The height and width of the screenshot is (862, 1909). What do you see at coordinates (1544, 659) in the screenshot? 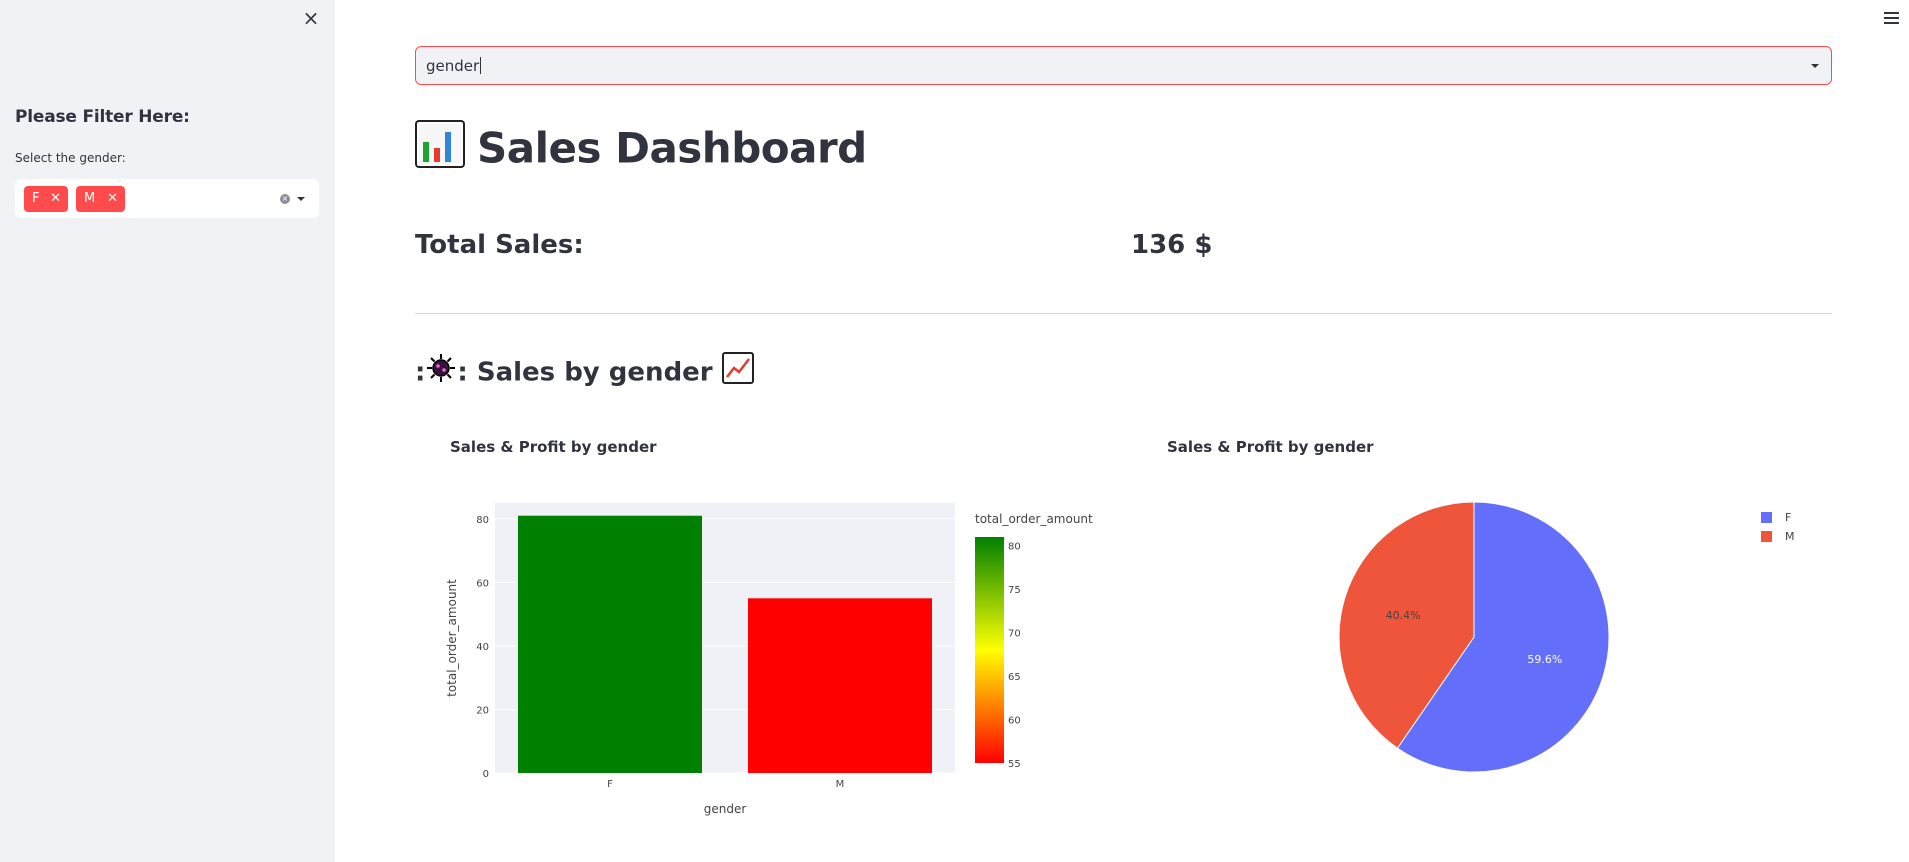
I see `pie-value-label: 59.6%` at bounding box center [1544, 659].